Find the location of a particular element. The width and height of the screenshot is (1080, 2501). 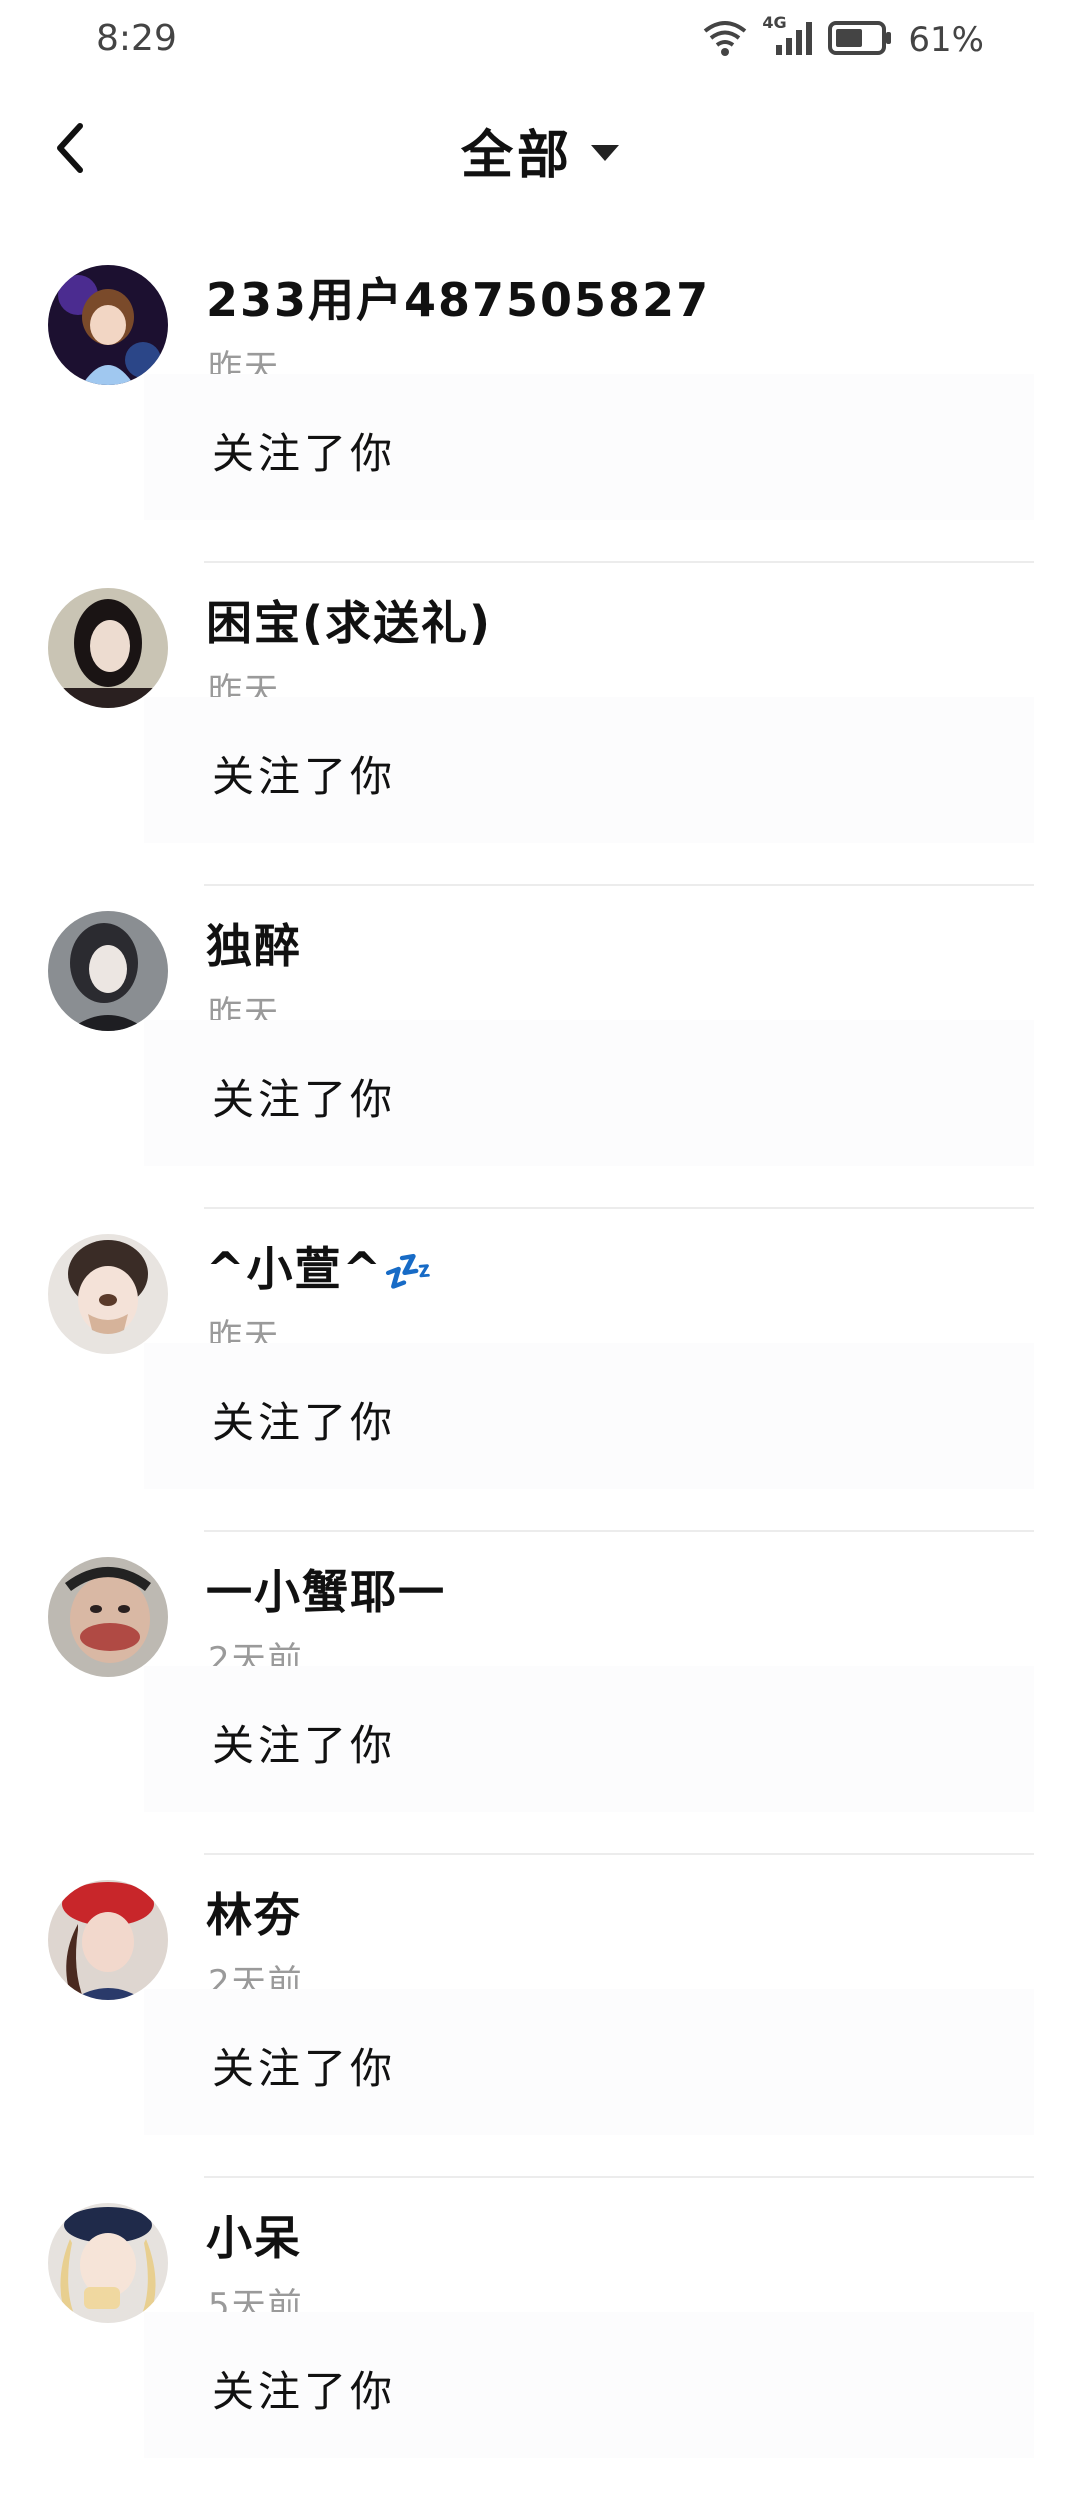

filter-dropdown: 全部 is located at coordinates (540, 152).